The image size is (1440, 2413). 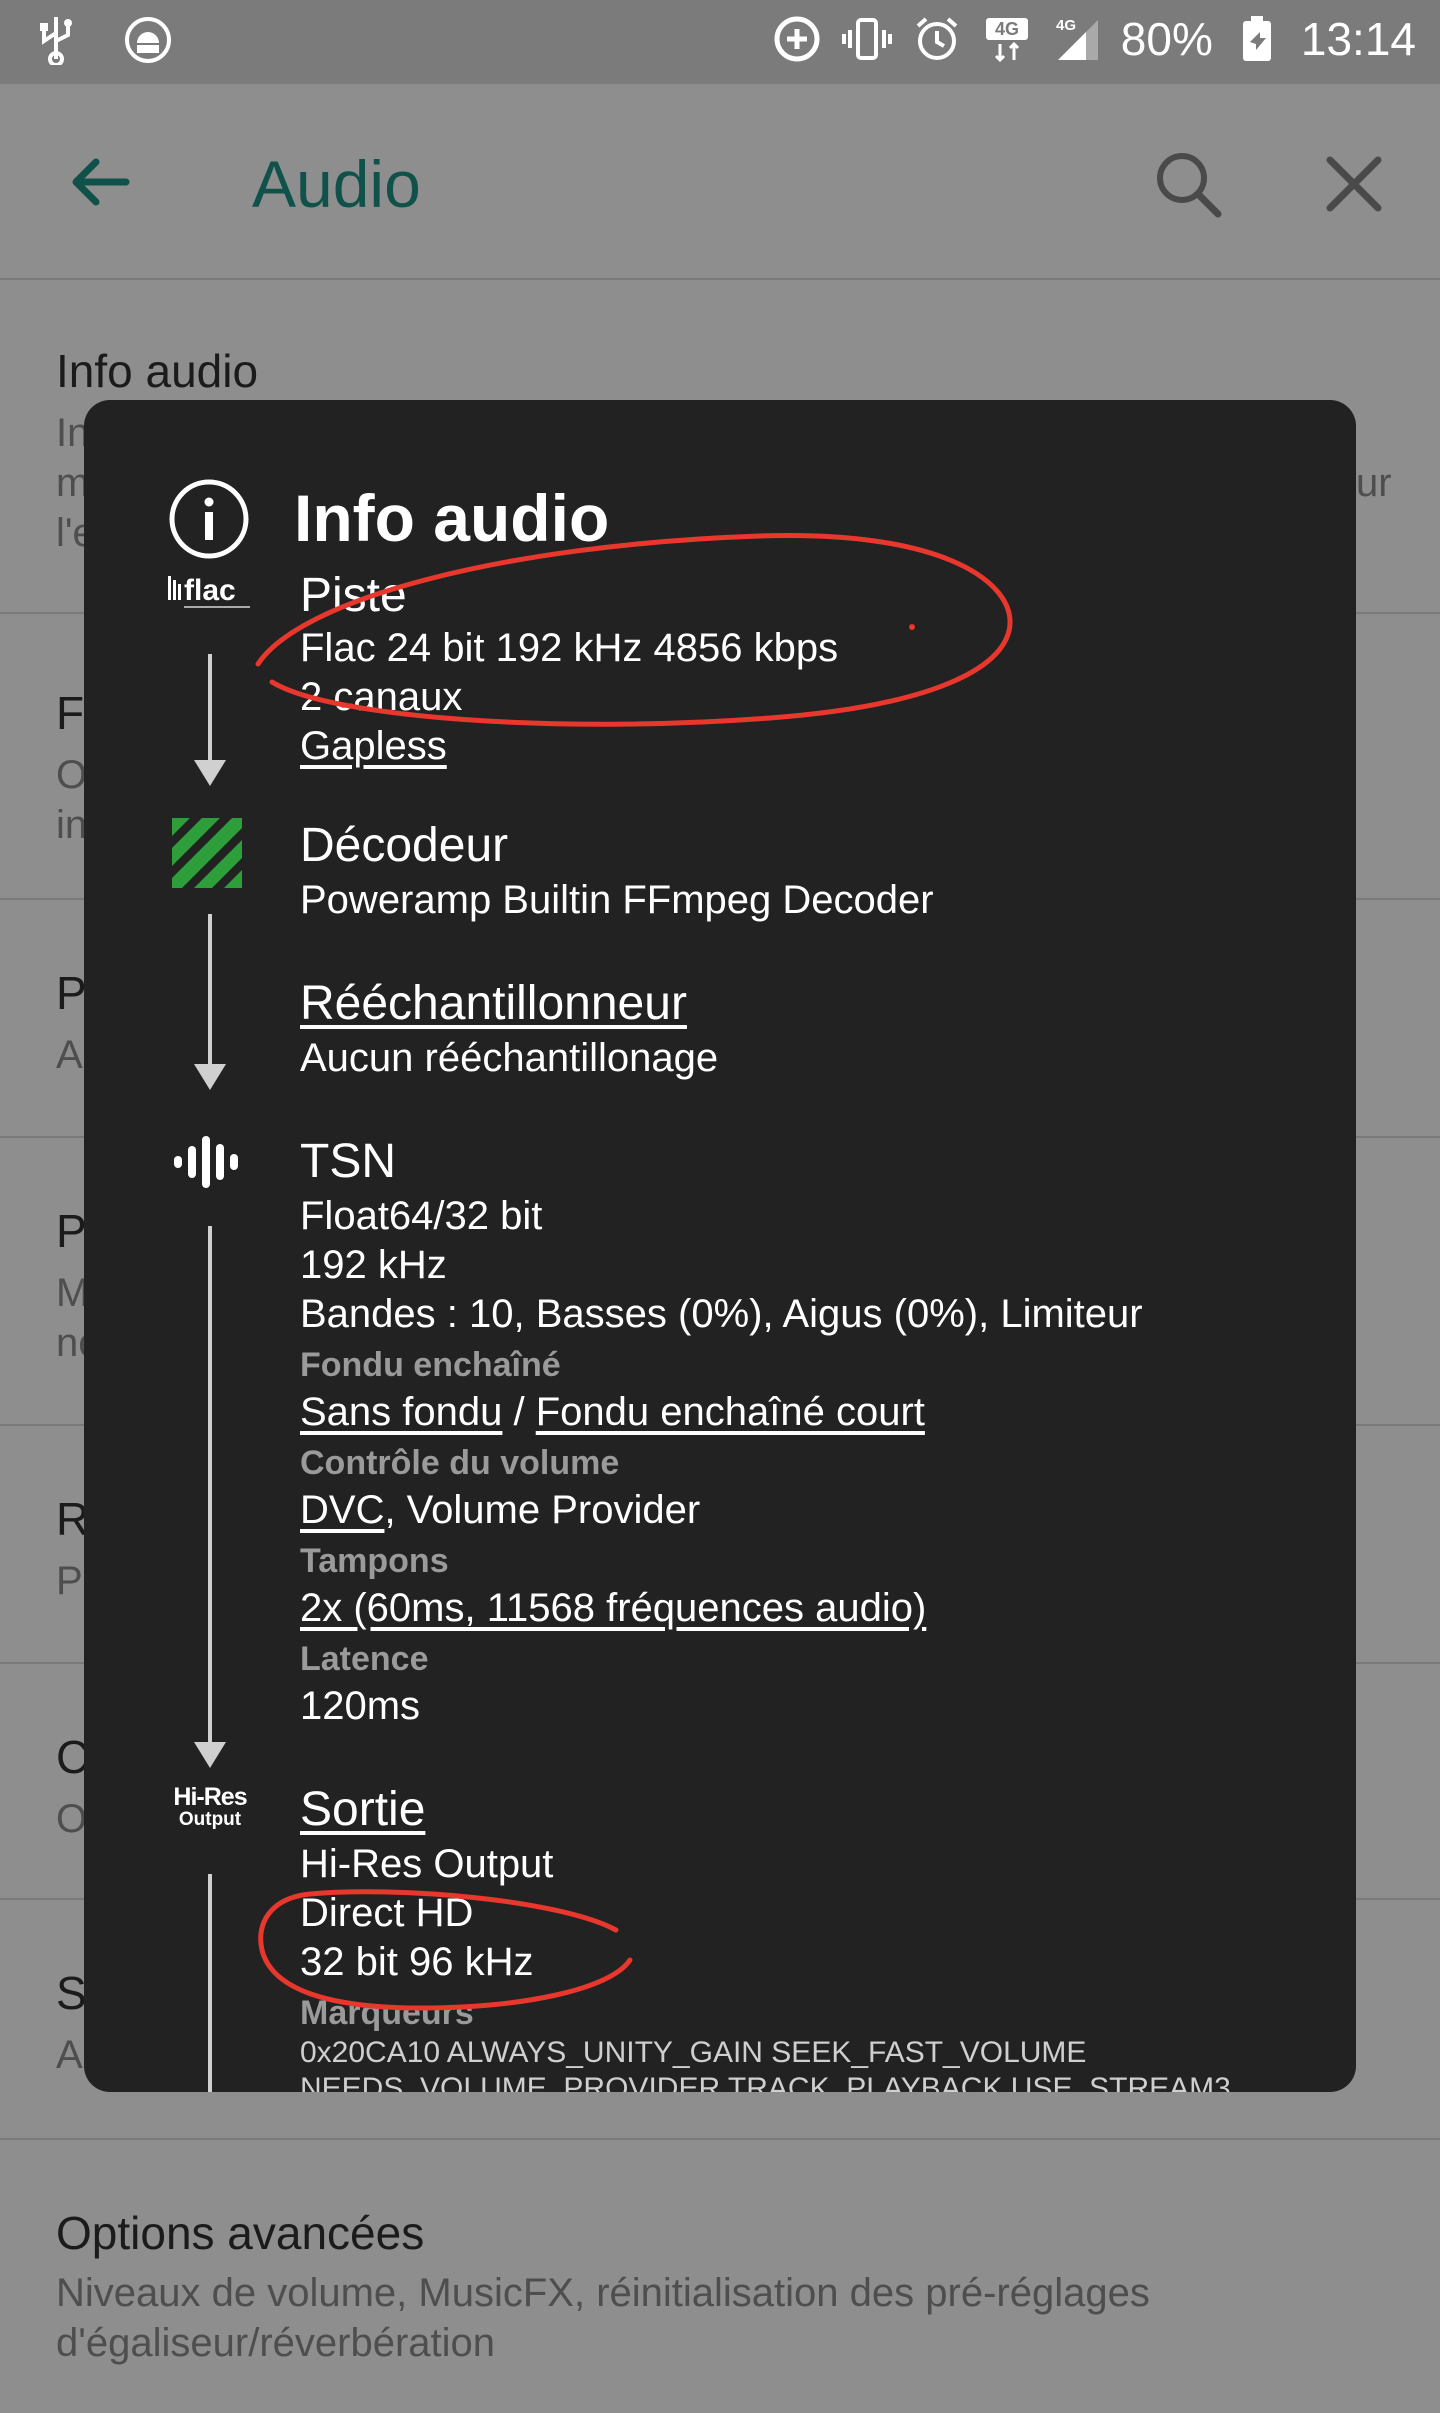 What do you see at coordinates (720, 182) in the screenshot?
I see `app-bar: Audio` at bounding box center [720, 182].